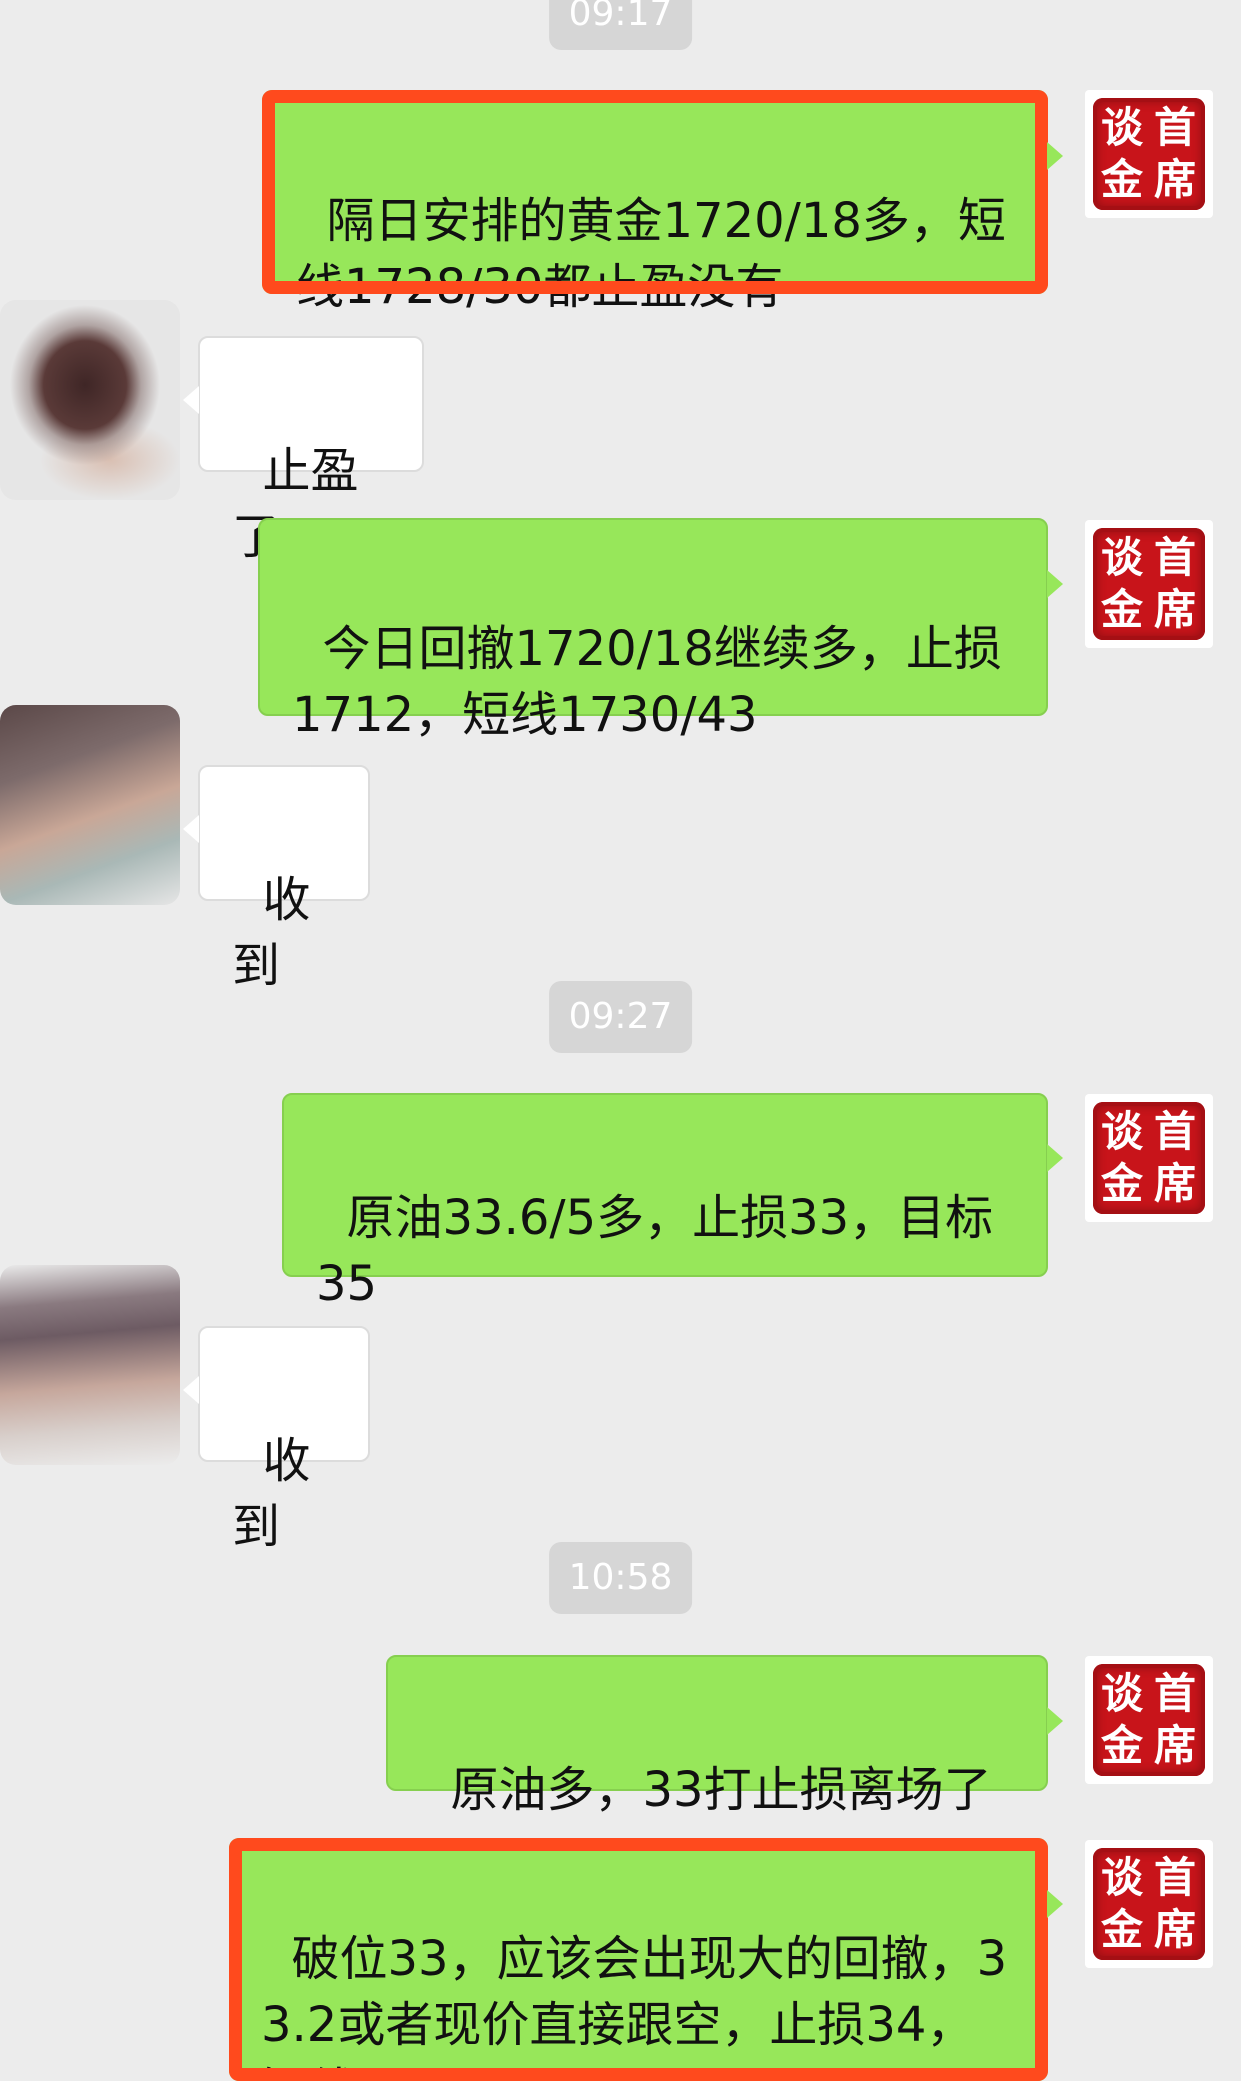 This screenshot has height=2081, width=1241. Describe the element at coordinates (311, 450) in the screenshot. I see `incoming-message-bubble: 止盈了` at that location.